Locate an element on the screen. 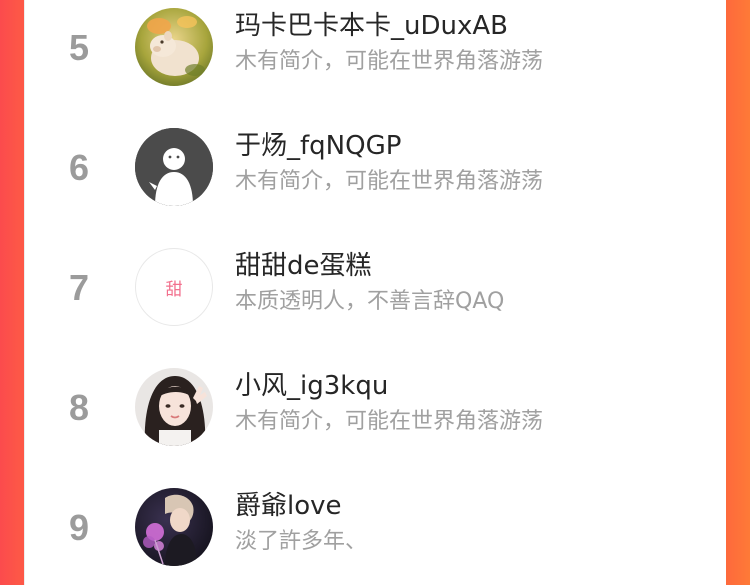 The image size is (750, 585). default-ghost-avatar-icon is located at coordinates (174, 167).